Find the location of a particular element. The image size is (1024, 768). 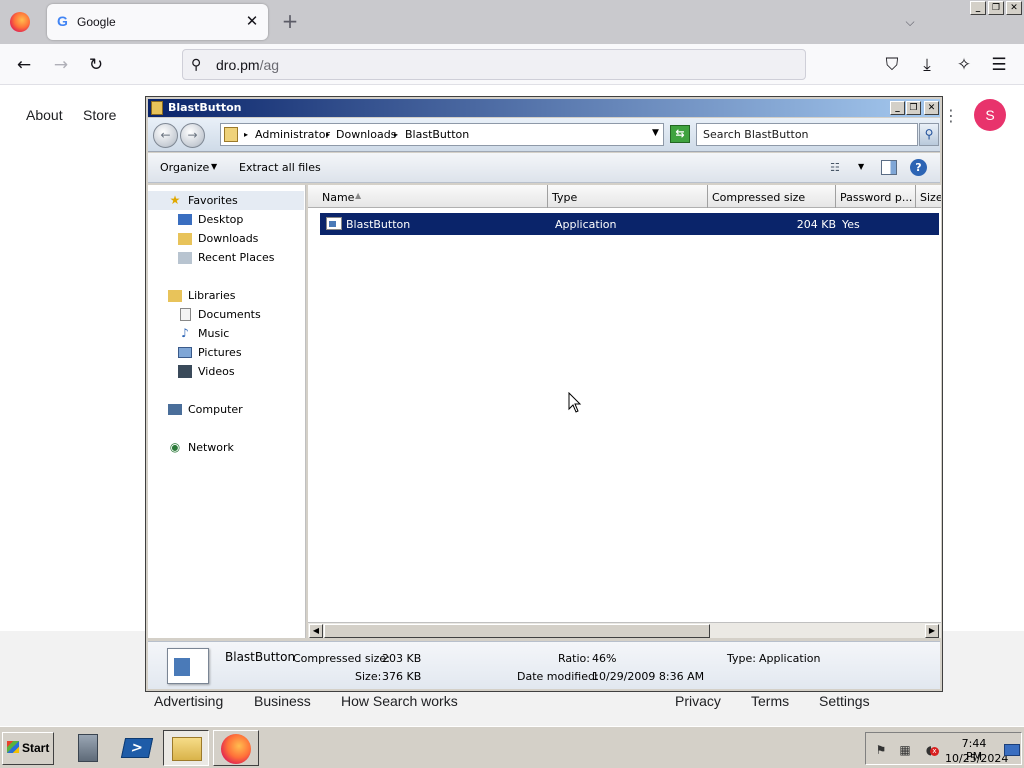

sidebar-item-downloads: Downloads is located at coordinates (226, 238).